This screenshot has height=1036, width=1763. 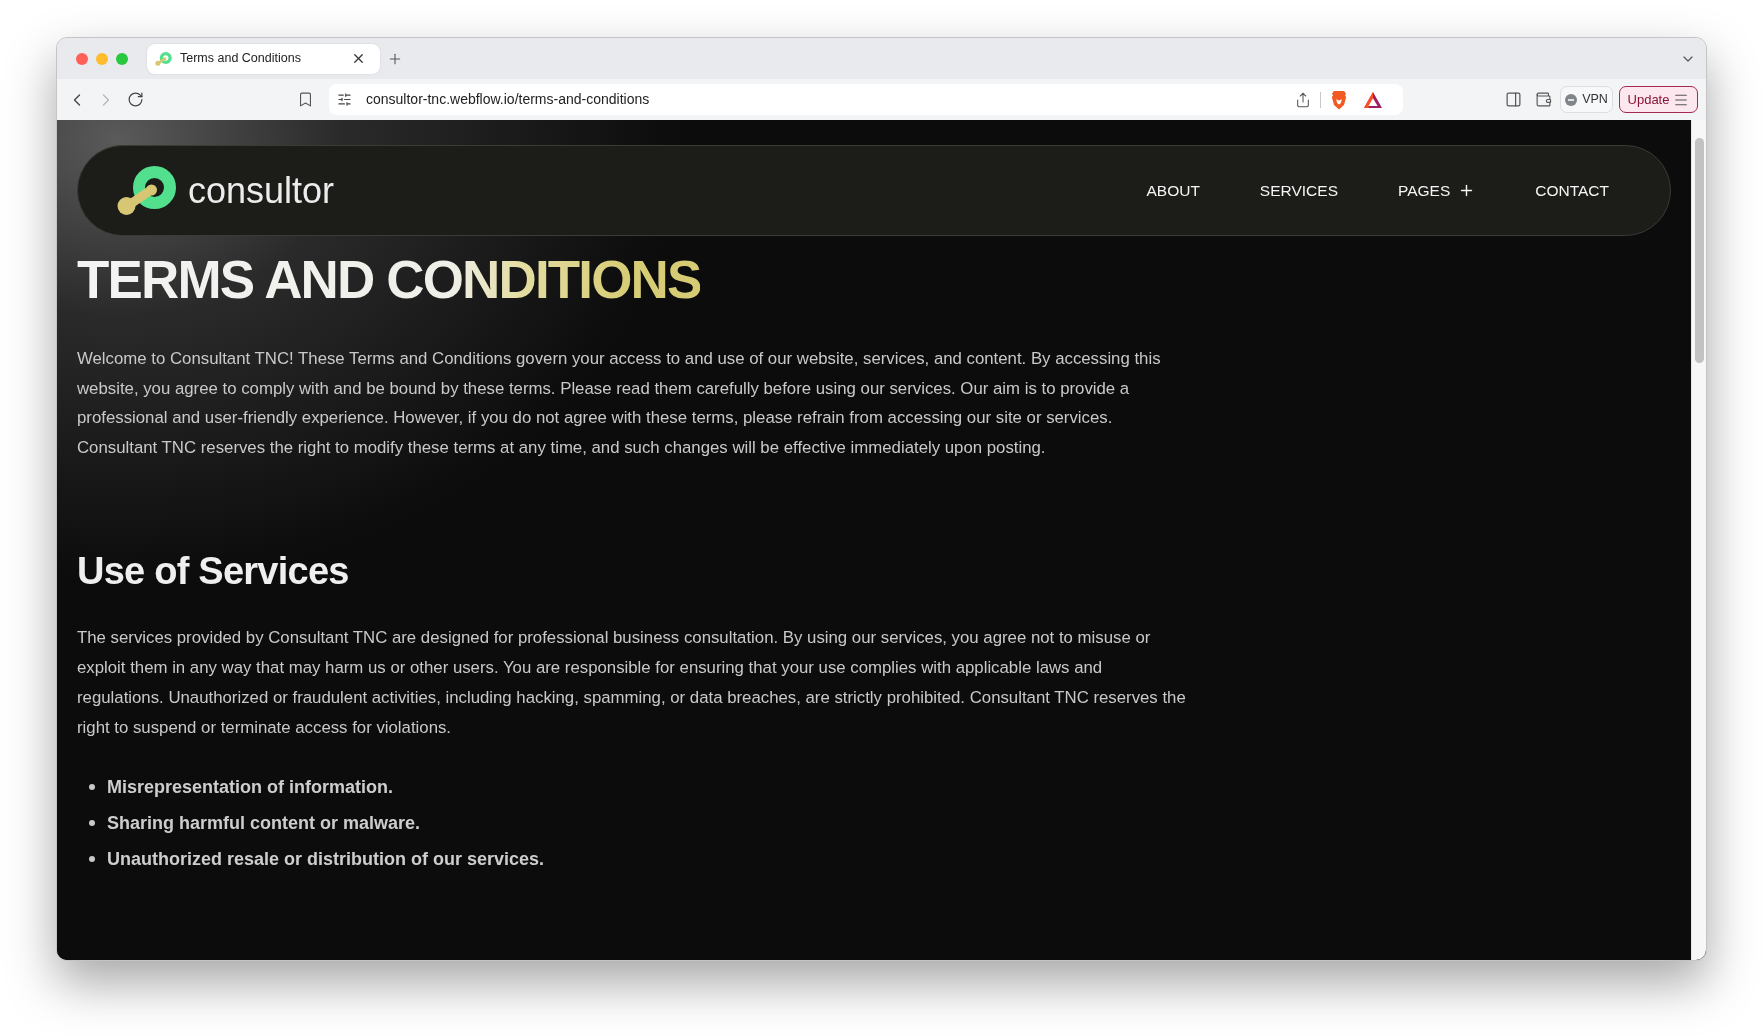 What do you see at coordinates (1298, 190) in the screenshot?
I see `nav-link: SERVICES` at bounding box center [1298, 190].